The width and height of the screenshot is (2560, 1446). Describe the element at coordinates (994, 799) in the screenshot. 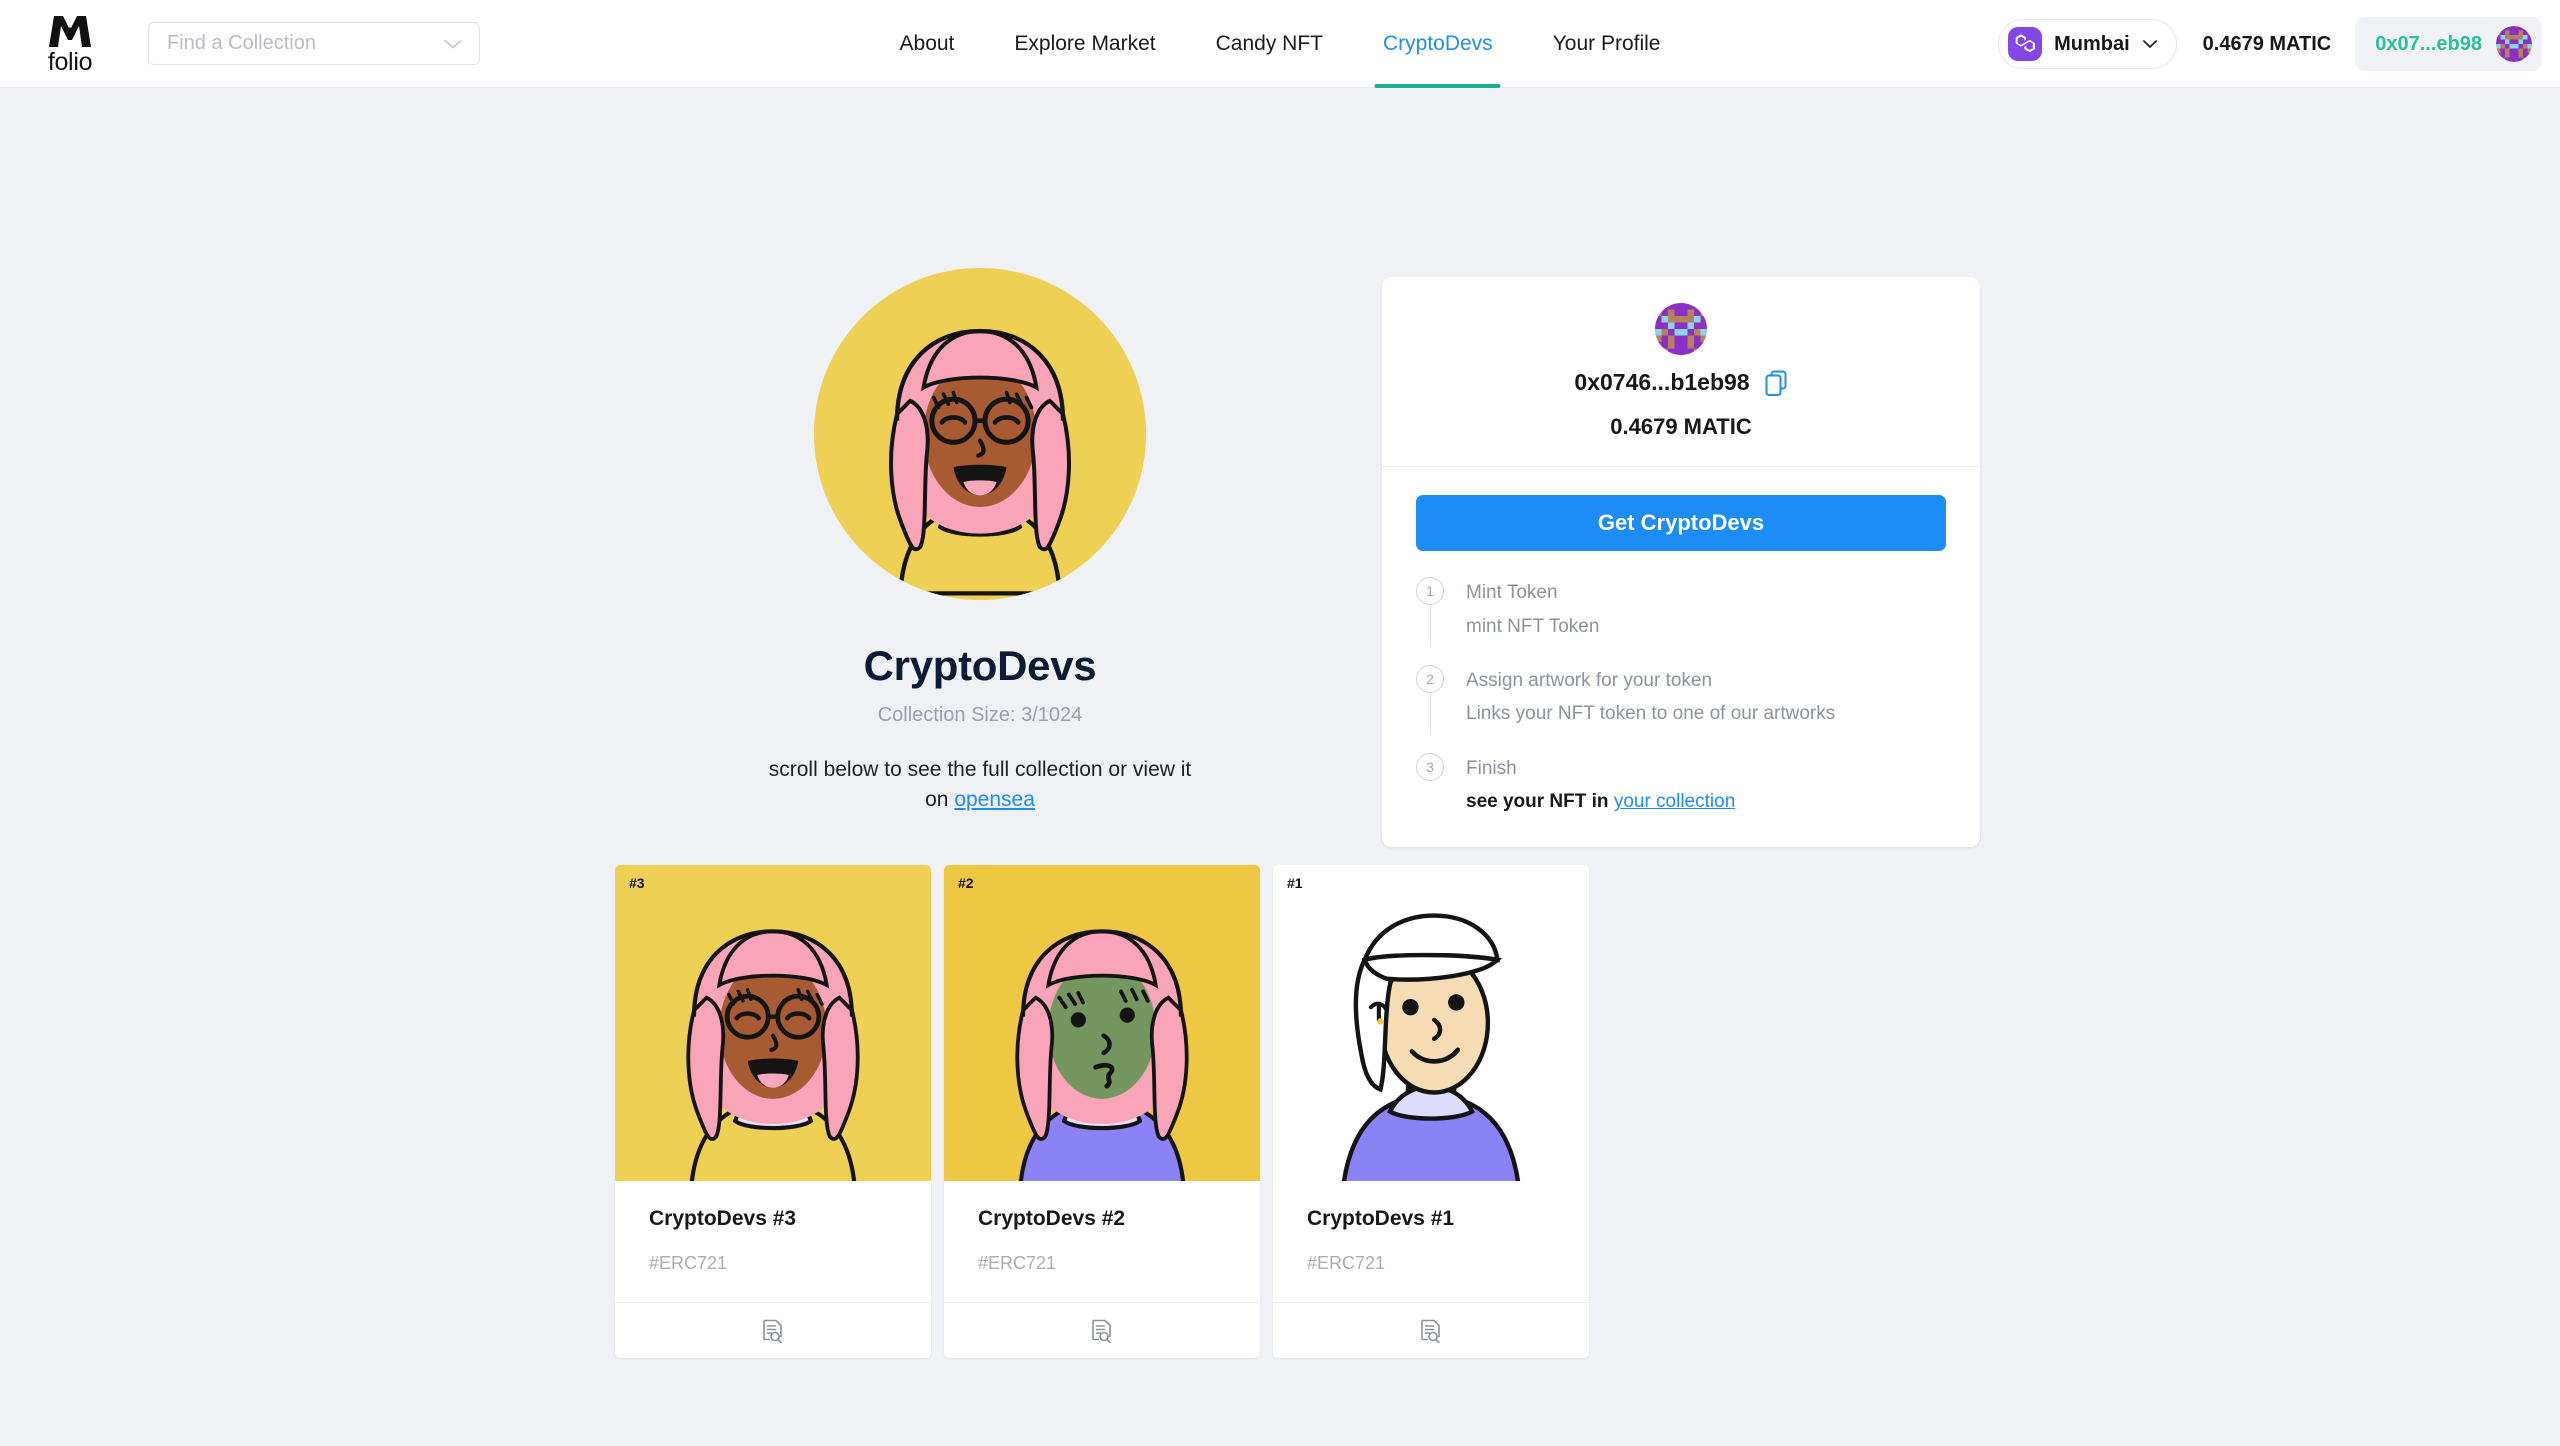

I see `opensea-link: opensea` at that location.